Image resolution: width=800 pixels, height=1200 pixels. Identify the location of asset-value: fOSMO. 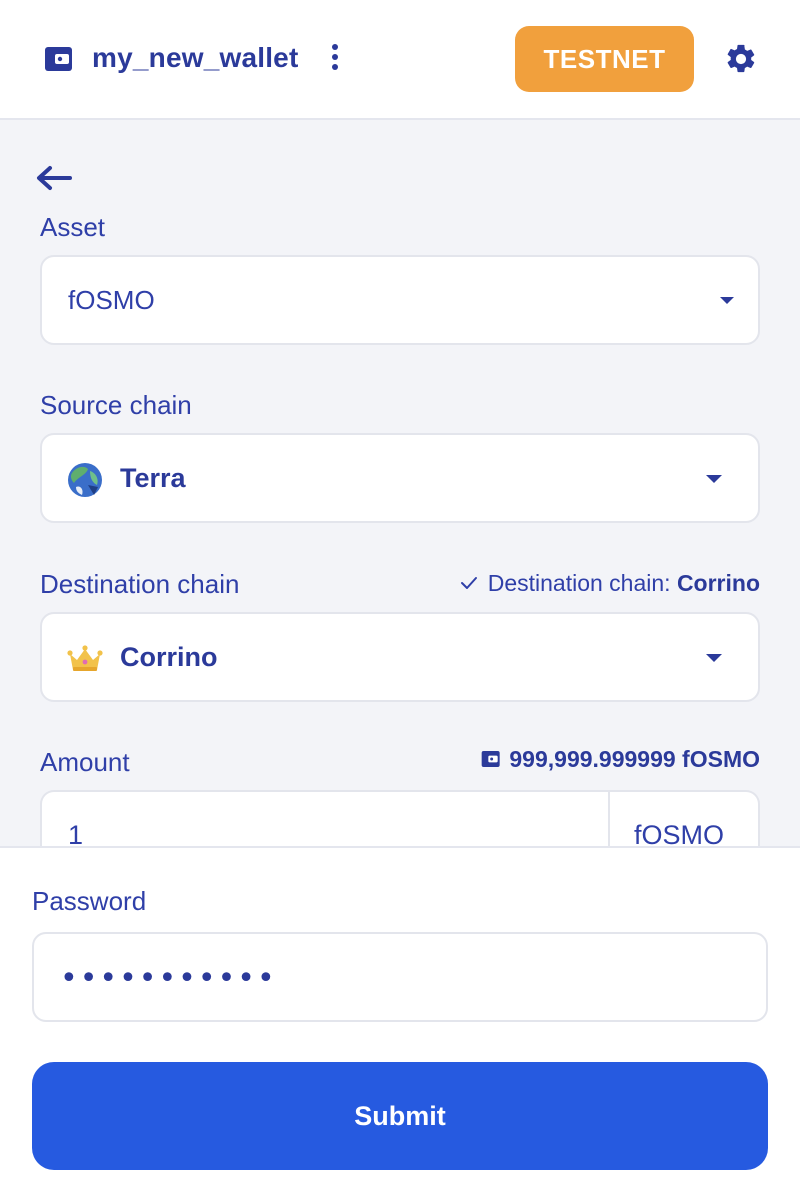
(111, 300).